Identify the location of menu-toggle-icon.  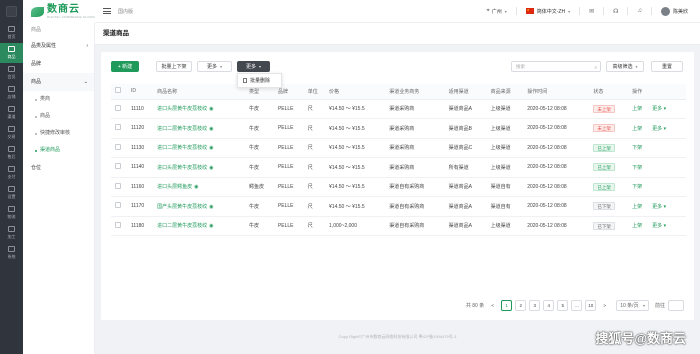
(107, 11).